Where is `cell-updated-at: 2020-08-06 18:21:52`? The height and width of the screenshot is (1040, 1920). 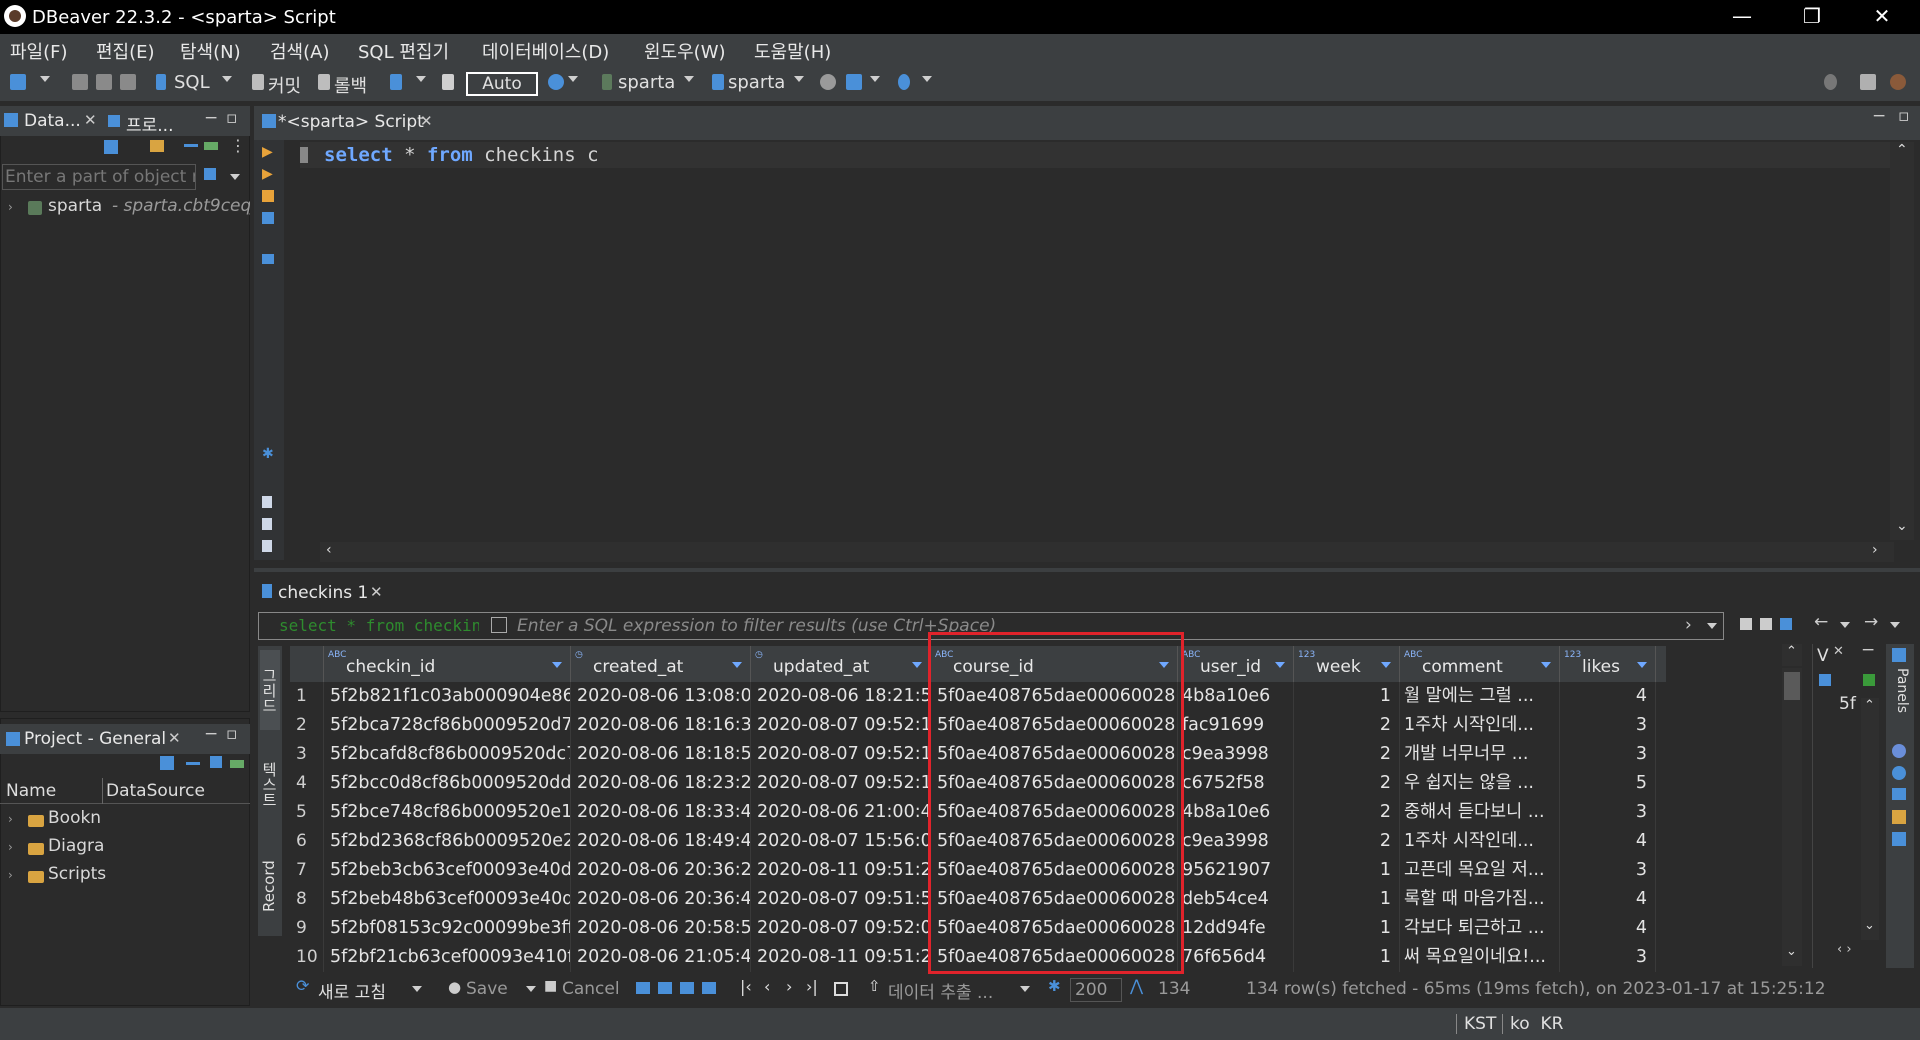 cell-updated-at: 2020-08-06 18:21:52 is located at coordinates (841, 696).